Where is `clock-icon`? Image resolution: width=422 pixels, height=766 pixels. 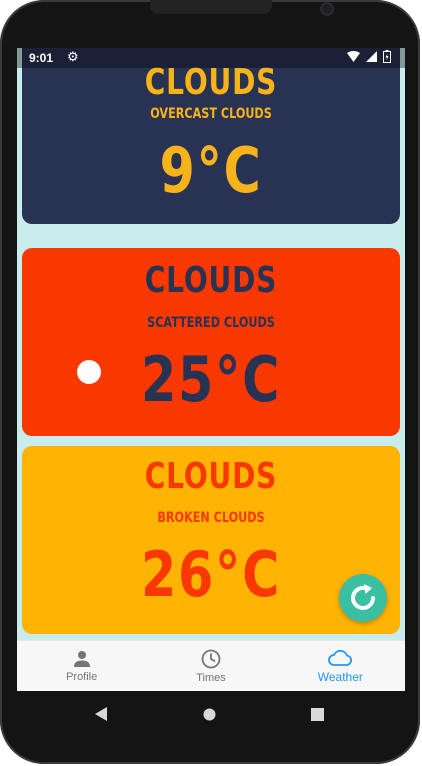 clock-icon is located at coordinates (211, 659).